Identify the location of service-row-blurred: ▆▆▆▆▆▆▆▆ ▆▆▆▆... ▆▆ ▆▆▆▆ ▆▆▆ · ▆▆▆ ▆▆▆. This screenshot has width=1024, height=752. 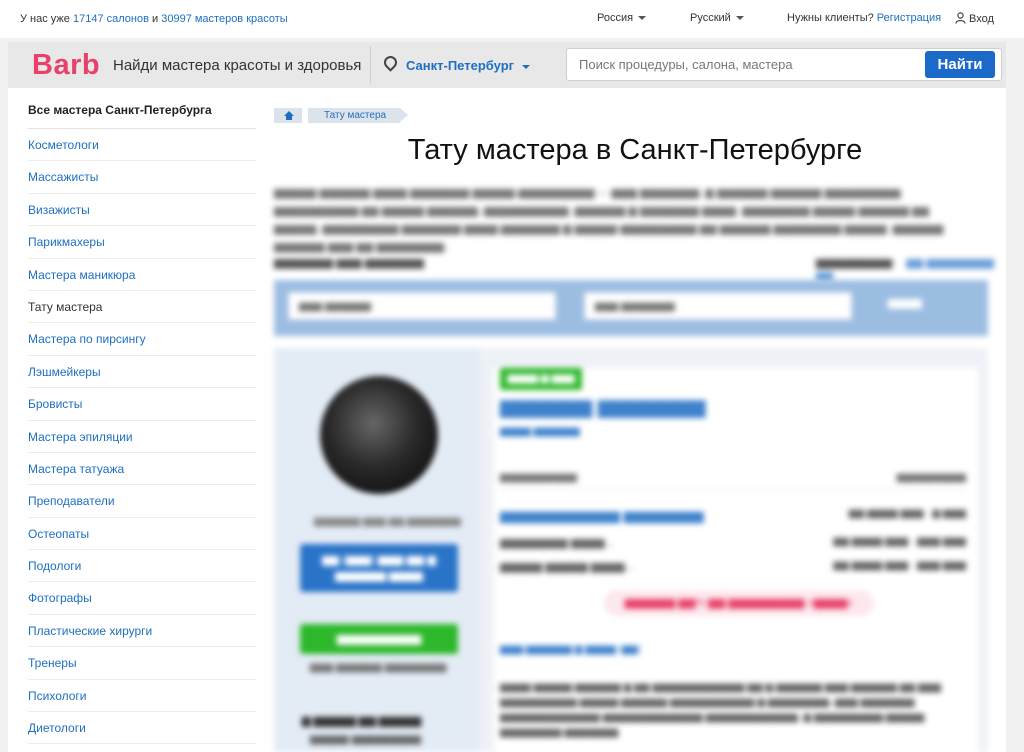
(733, 542).